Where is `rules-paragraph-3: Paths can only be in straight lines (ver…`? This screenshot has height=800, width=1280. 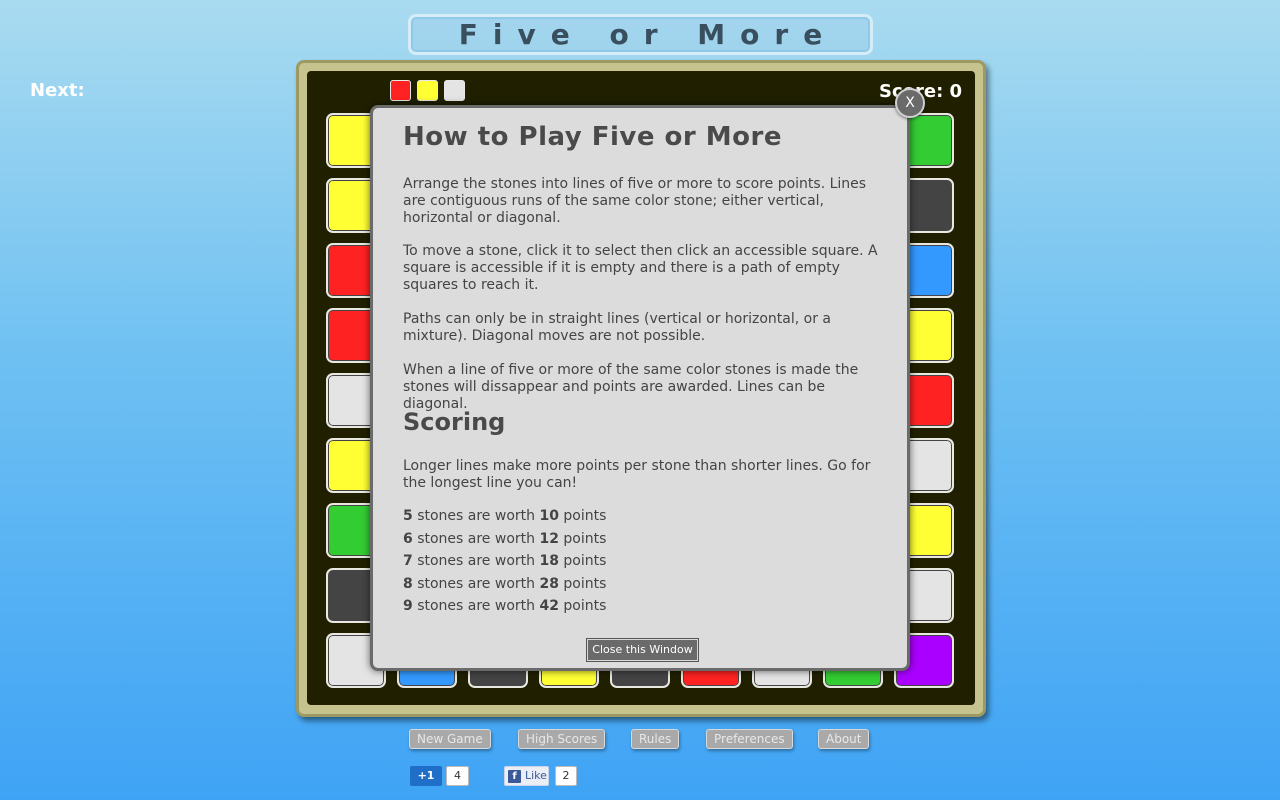 rules-paragraph-3: Paths can only be in straight lines (ver… is located at coordinates (617, 327).